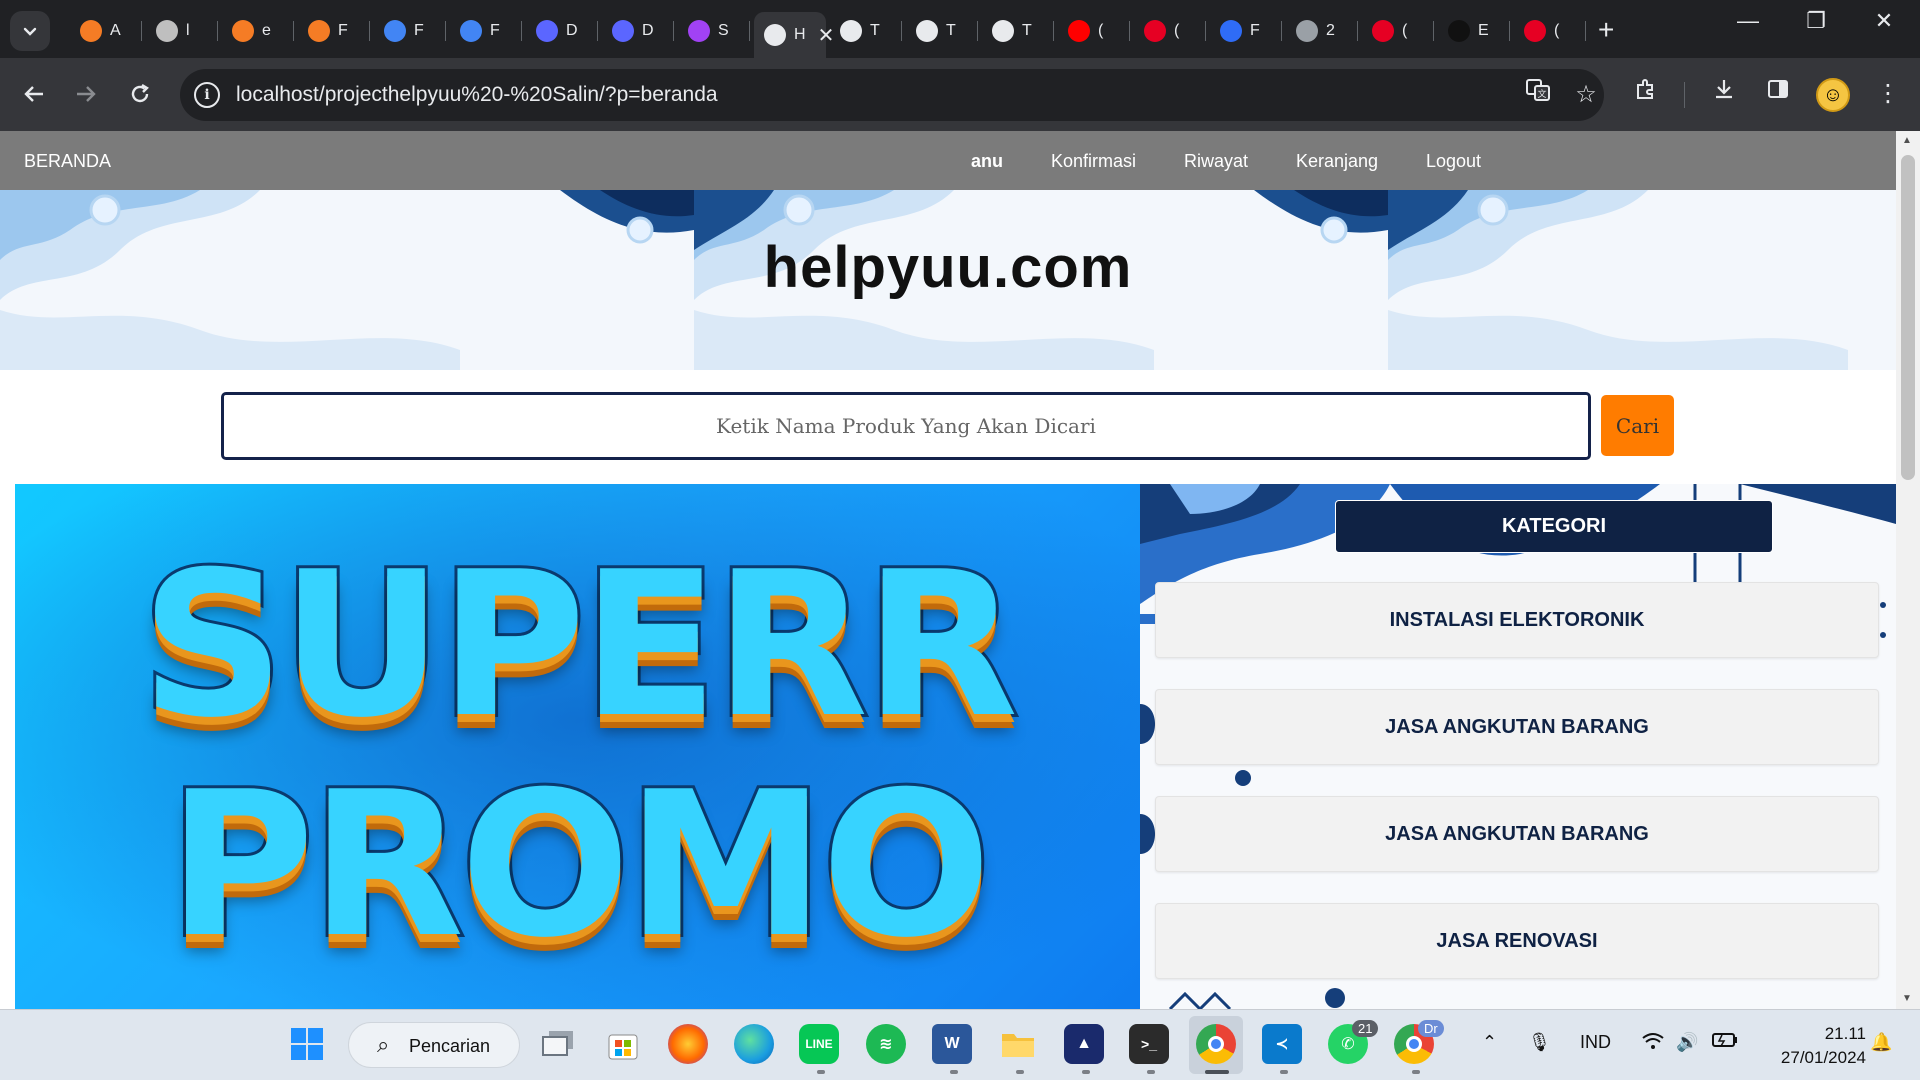 The width and height of the screenshot is (1920, 1080). What do you see at coordinates (1725, 1042) in the screenshot?
I see `battery-icon` at bounding box center [1725, 1042].